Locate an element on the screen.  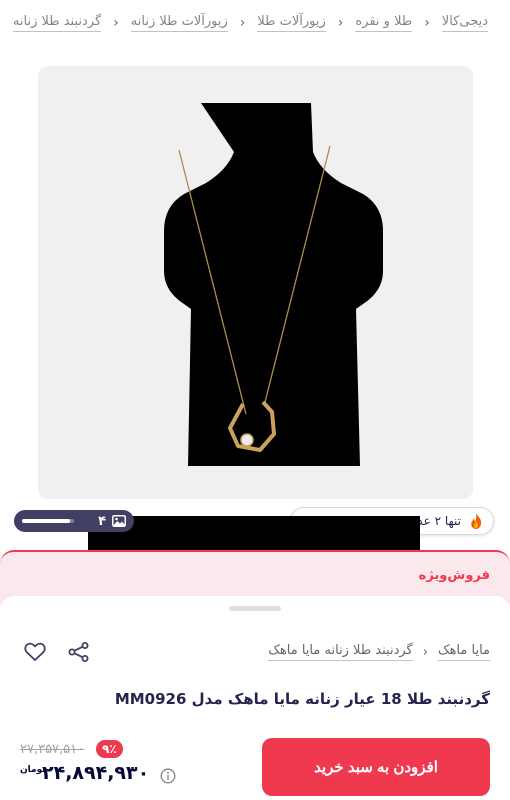
fire-icon is located at coordinates (476, 521).